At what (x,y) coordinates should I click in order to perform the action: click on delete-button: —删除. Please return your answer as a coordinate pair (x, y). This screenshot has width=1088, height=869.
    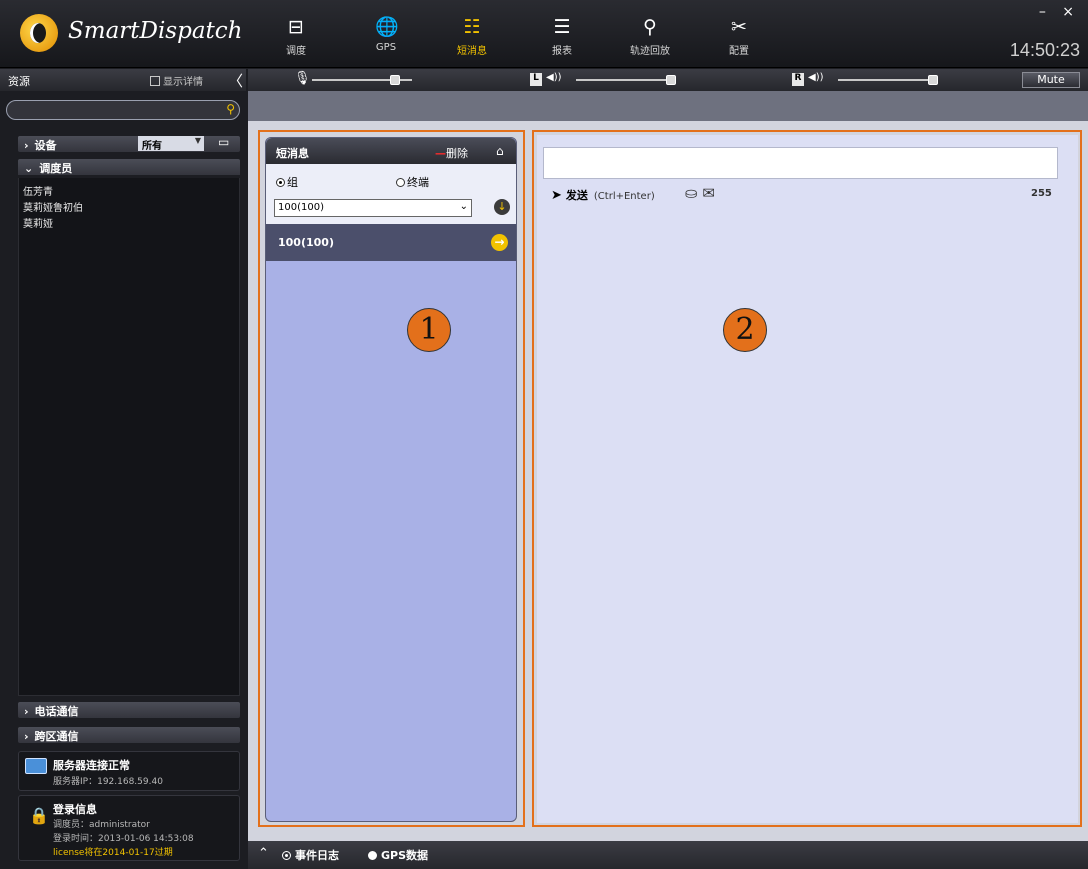
    Looking at the image, I should click on (451, 153).